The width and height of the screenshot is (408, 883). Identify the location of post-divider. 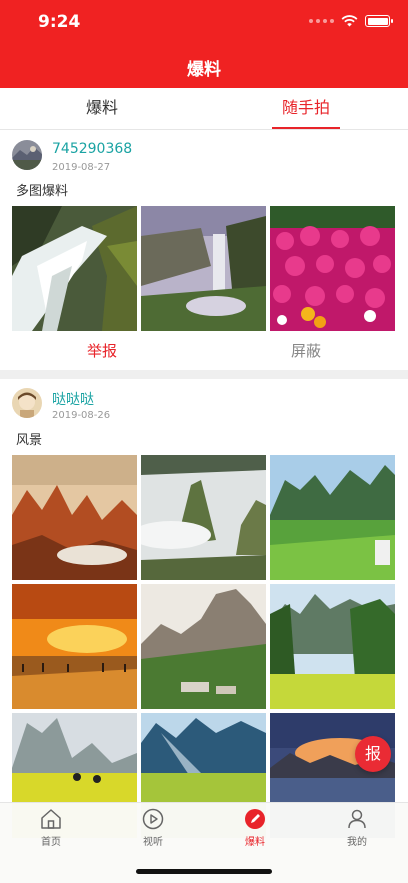
(204, 374).